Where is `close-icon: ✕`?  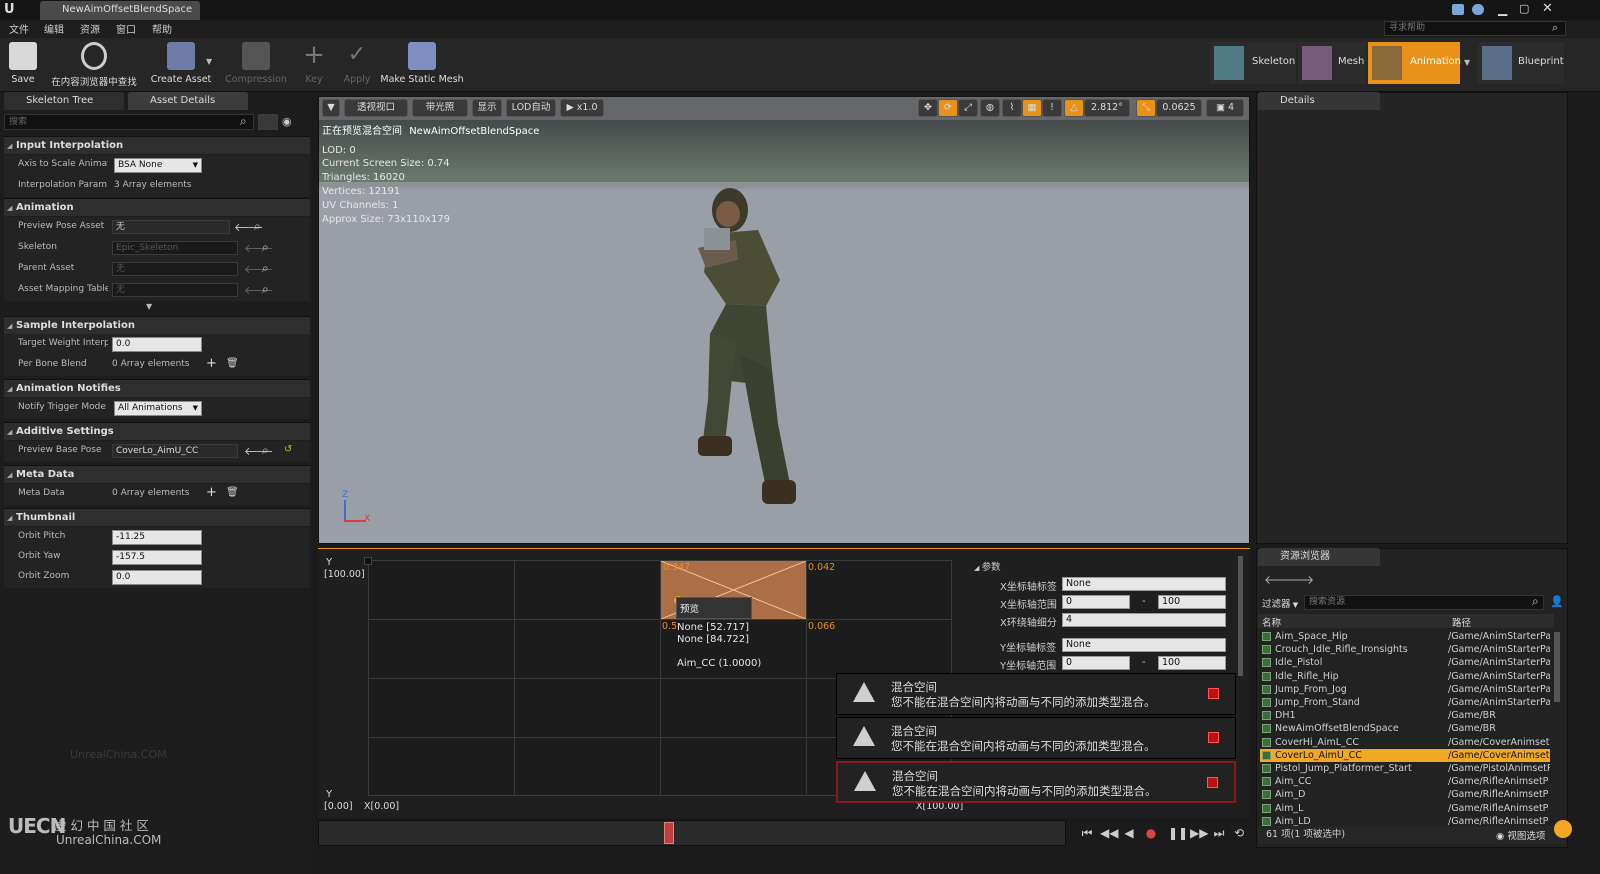 close-icon: ✕ is located at coordinates (1549, 8).